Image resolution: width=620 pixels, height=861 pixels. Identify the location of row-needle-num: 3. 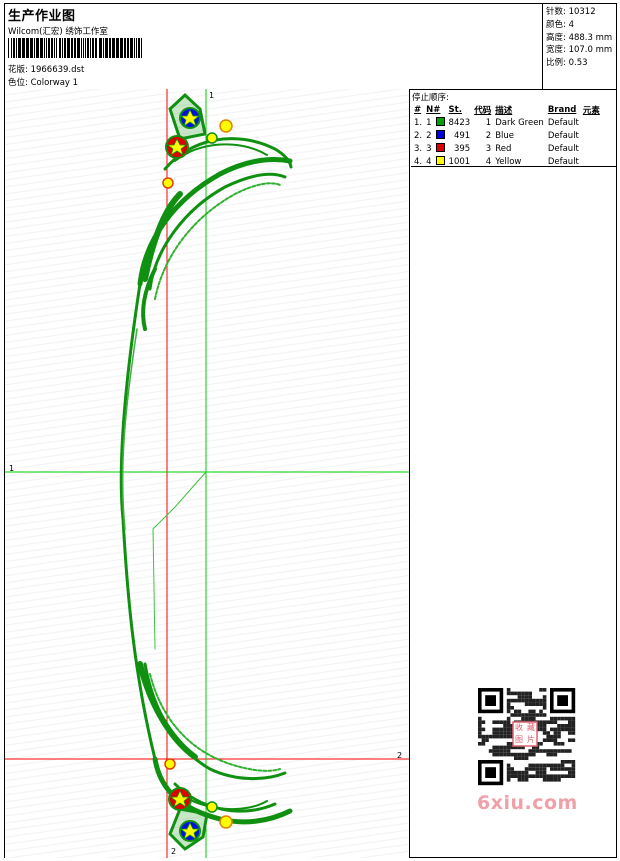
(429, 149).